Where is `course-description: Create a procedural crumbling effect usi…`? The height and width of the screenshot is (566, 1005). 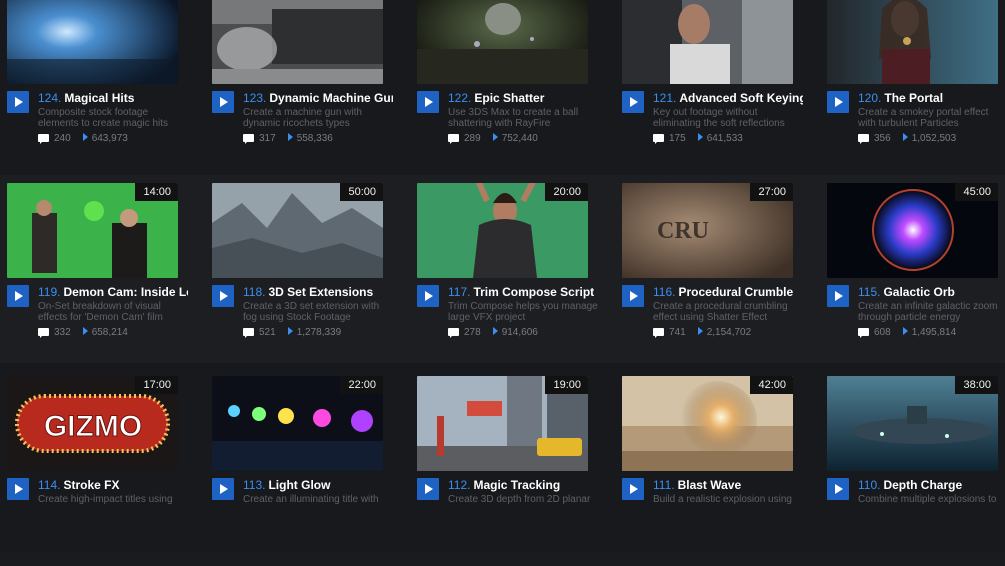
course-description: Create a procedural crumbling effect usi… is located at coordinates (720, 312).